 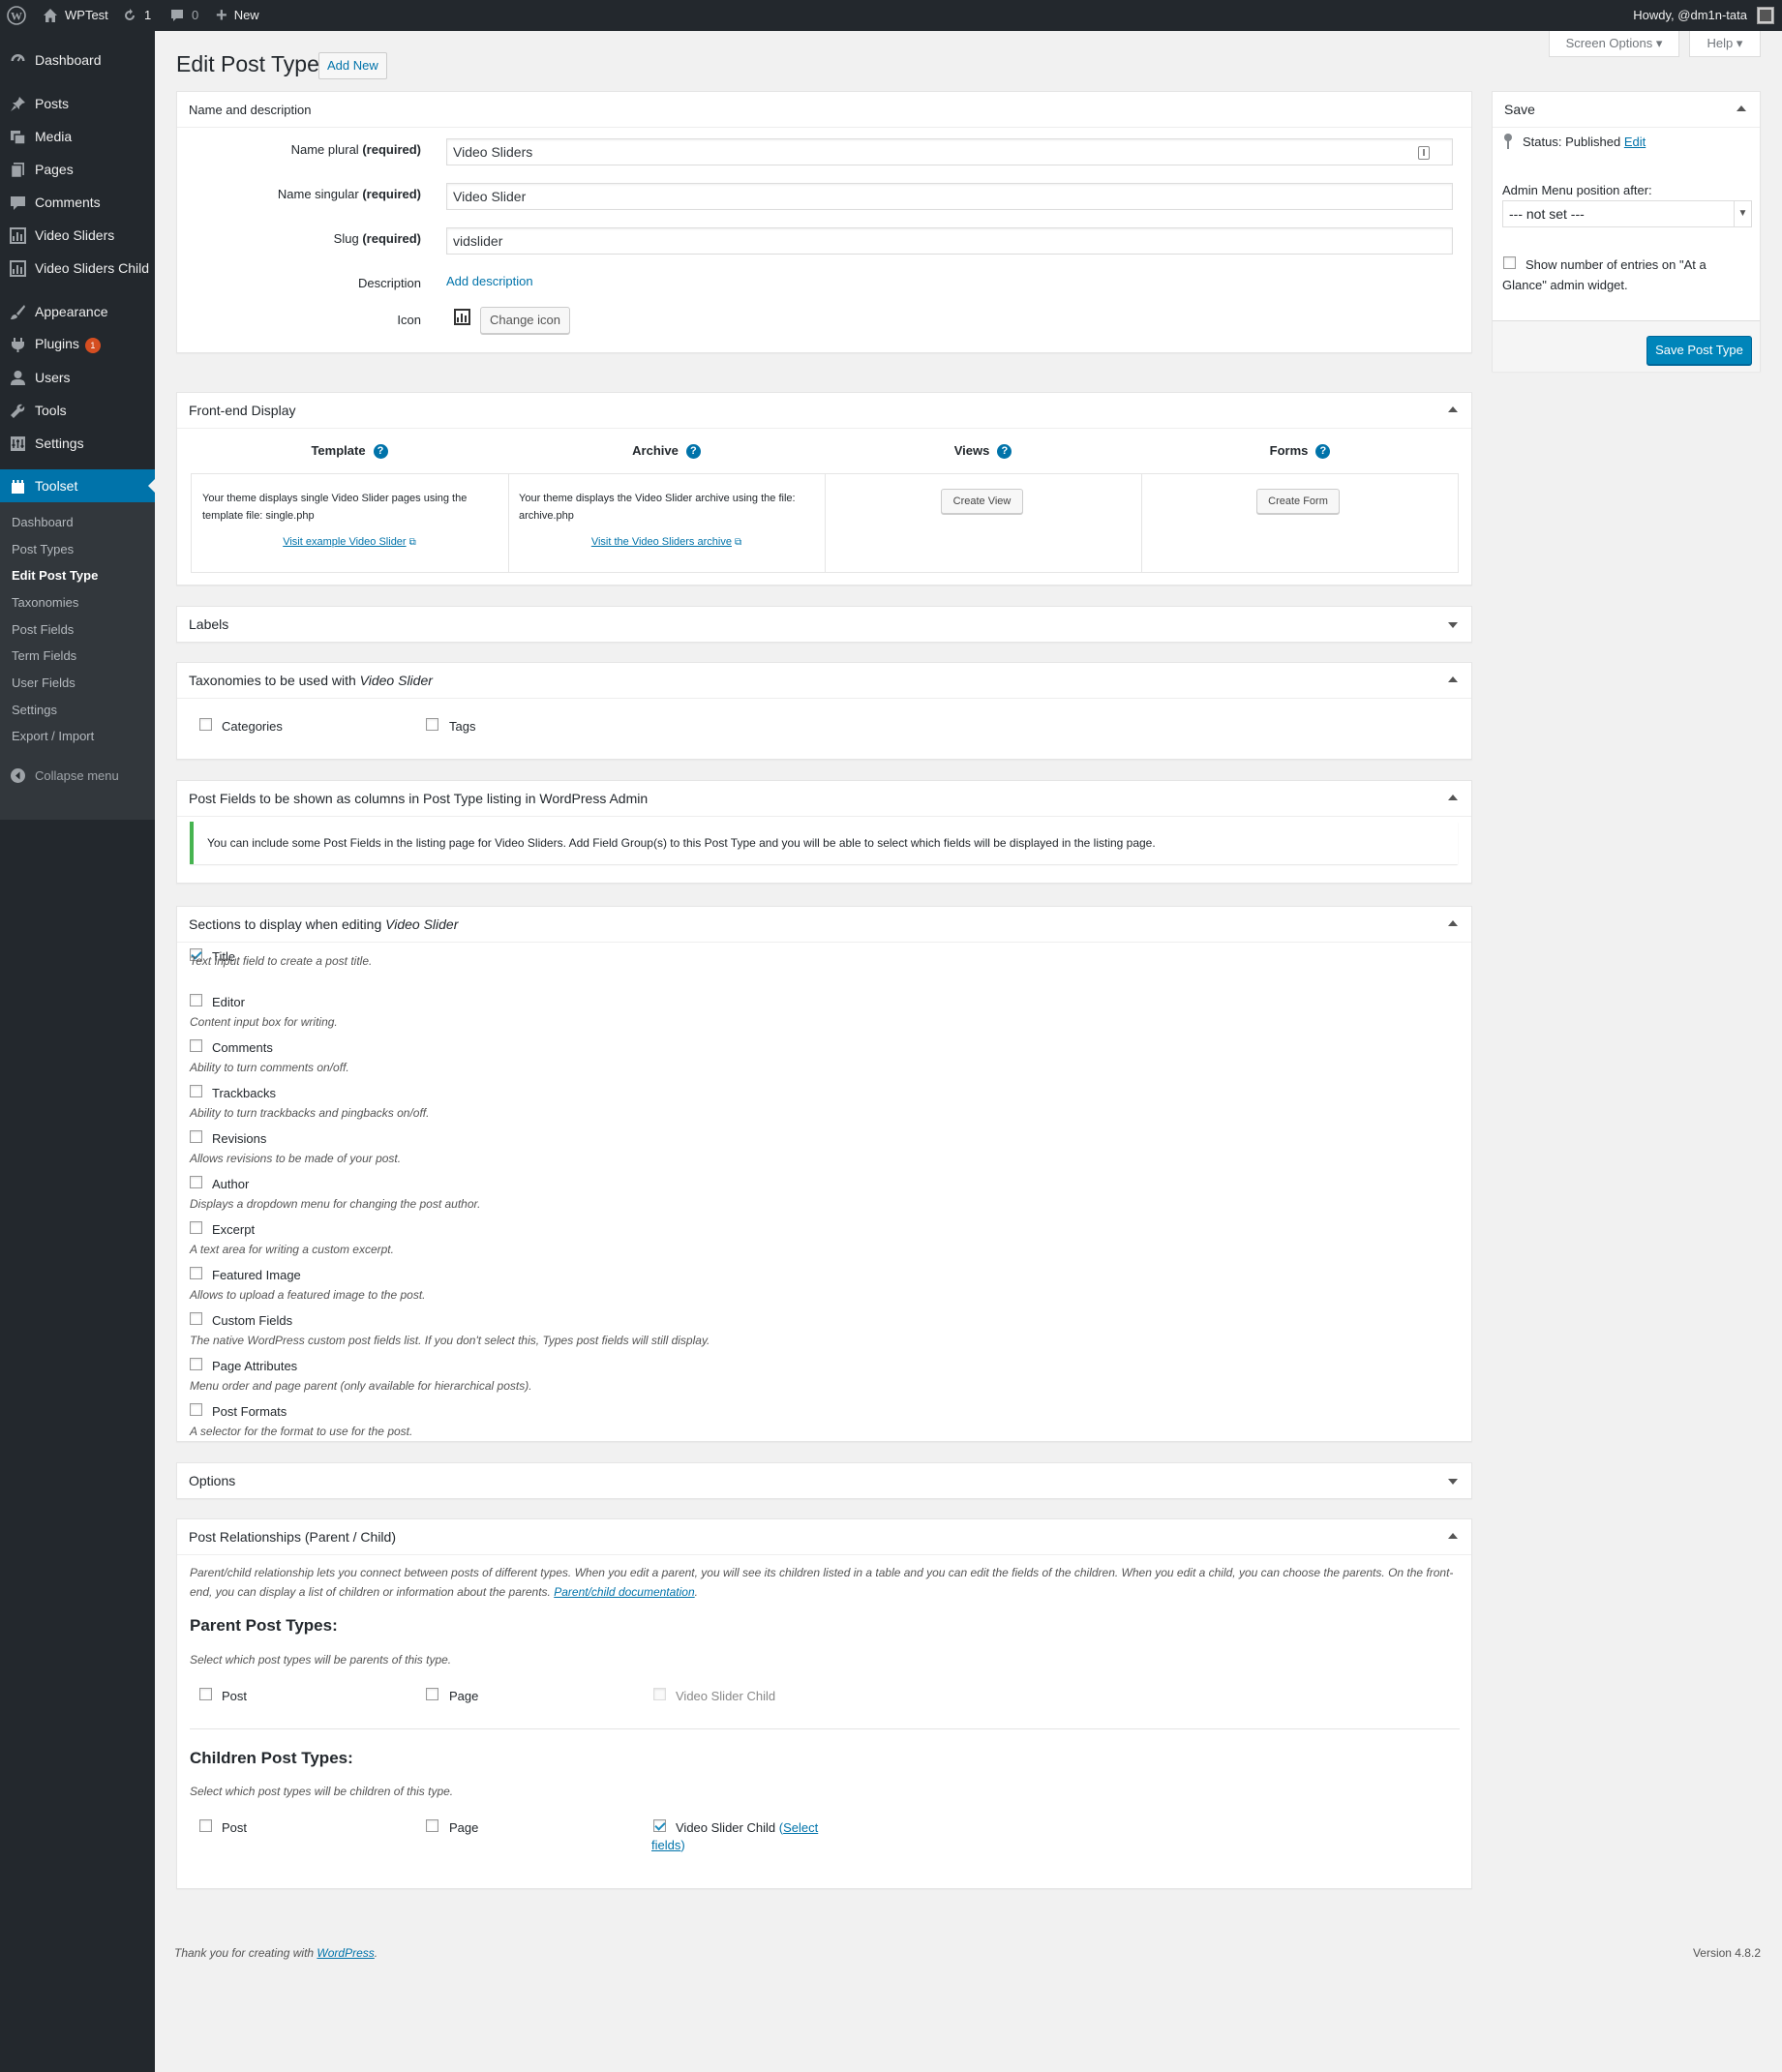 I want to click on avatar, so click(x=1765, y=15).